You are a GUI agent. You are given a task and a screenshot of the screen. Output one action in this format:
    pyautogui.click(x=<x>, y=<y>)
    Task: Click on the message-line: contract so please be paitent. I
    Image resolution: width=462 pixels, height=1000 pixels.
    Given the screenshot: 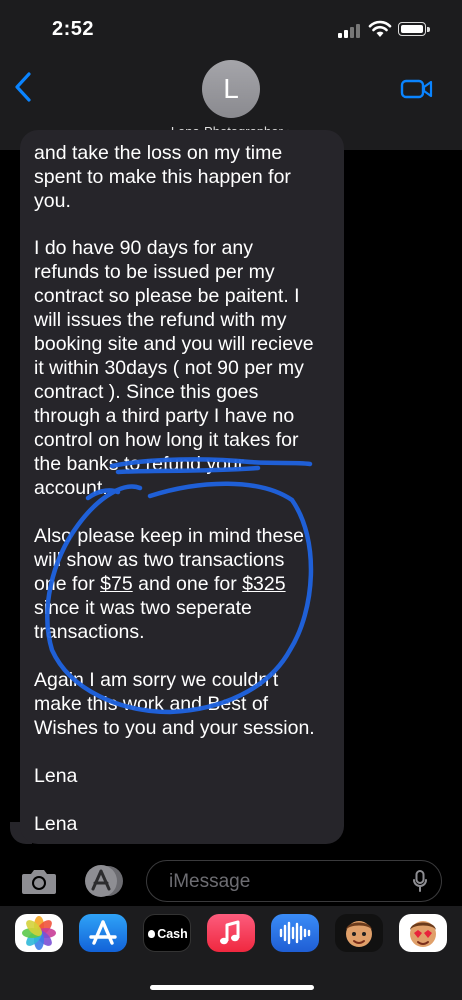 What is the action you would take?
    pyautogui.click(x=167, y=296)
    